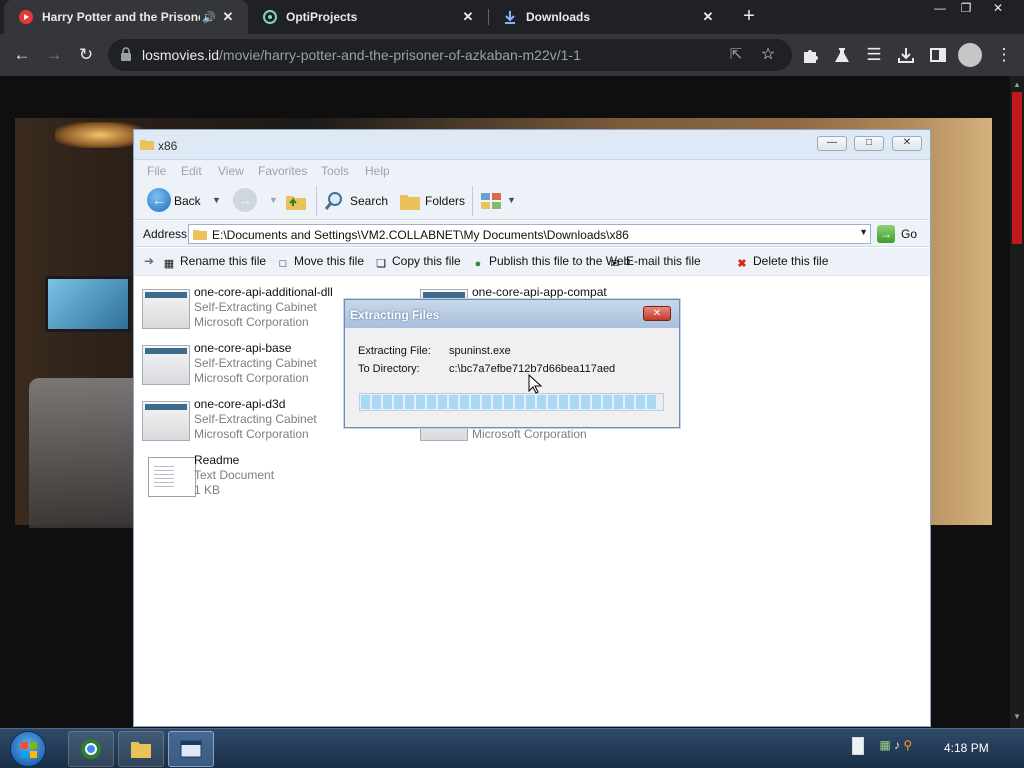 The image size is (1024, 768). Describe the element at coordinates (368, 17) in the screenshot. I see `tab-optiprojects: OptiProjects ✕` at that location.